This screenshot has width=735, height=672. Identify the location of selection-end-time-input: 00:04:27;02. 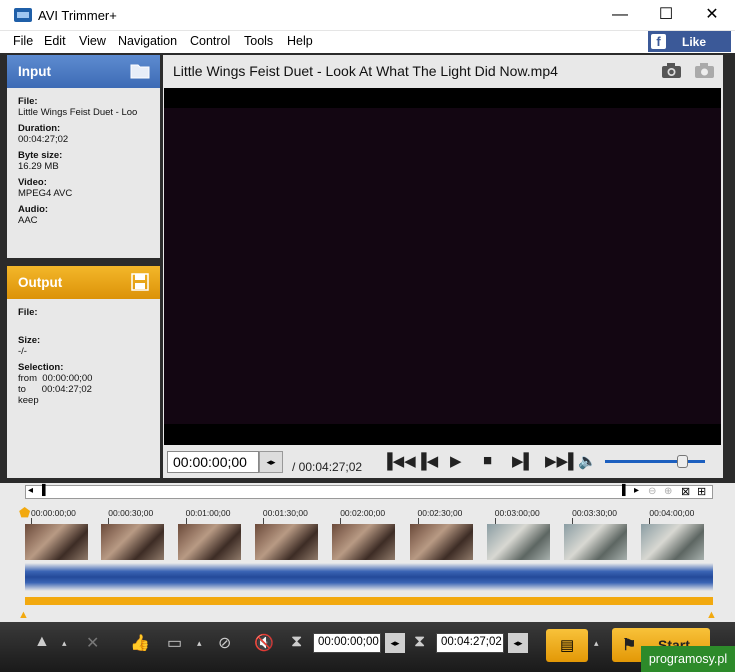
(470, 643).